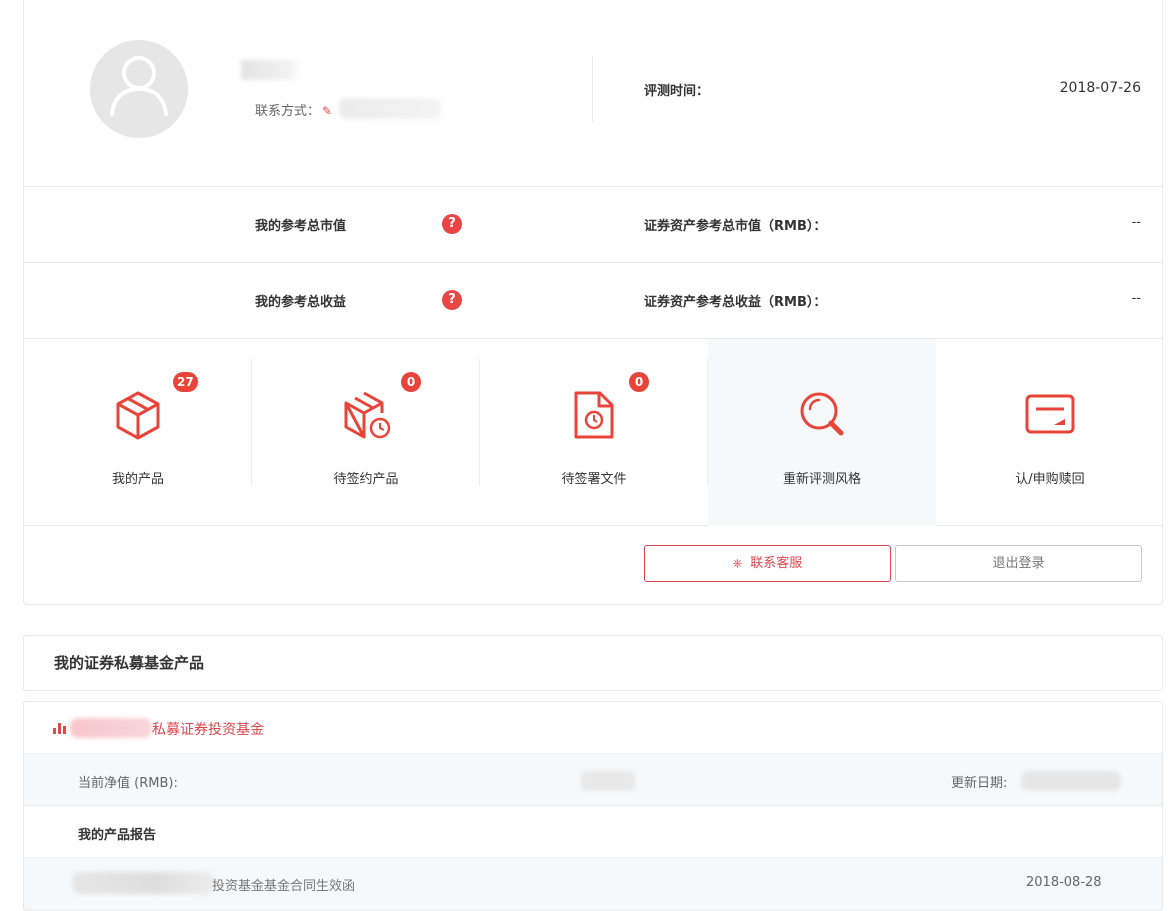 The width and height of the screenshot is (1175, 911). Describe the element at coordinates (208, 729) in the screenshot. I see `fund-name: 私募证券投资基金` at that location.